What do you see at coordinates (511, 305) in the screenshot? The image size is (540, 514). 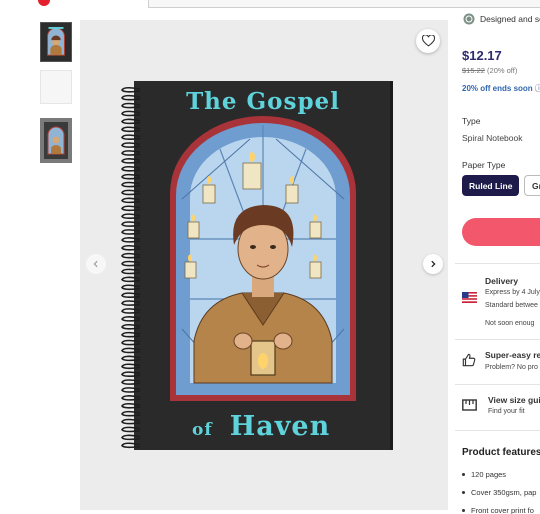 I see `delivery-standard: Standard betwee` at bounding box center [511, 305].